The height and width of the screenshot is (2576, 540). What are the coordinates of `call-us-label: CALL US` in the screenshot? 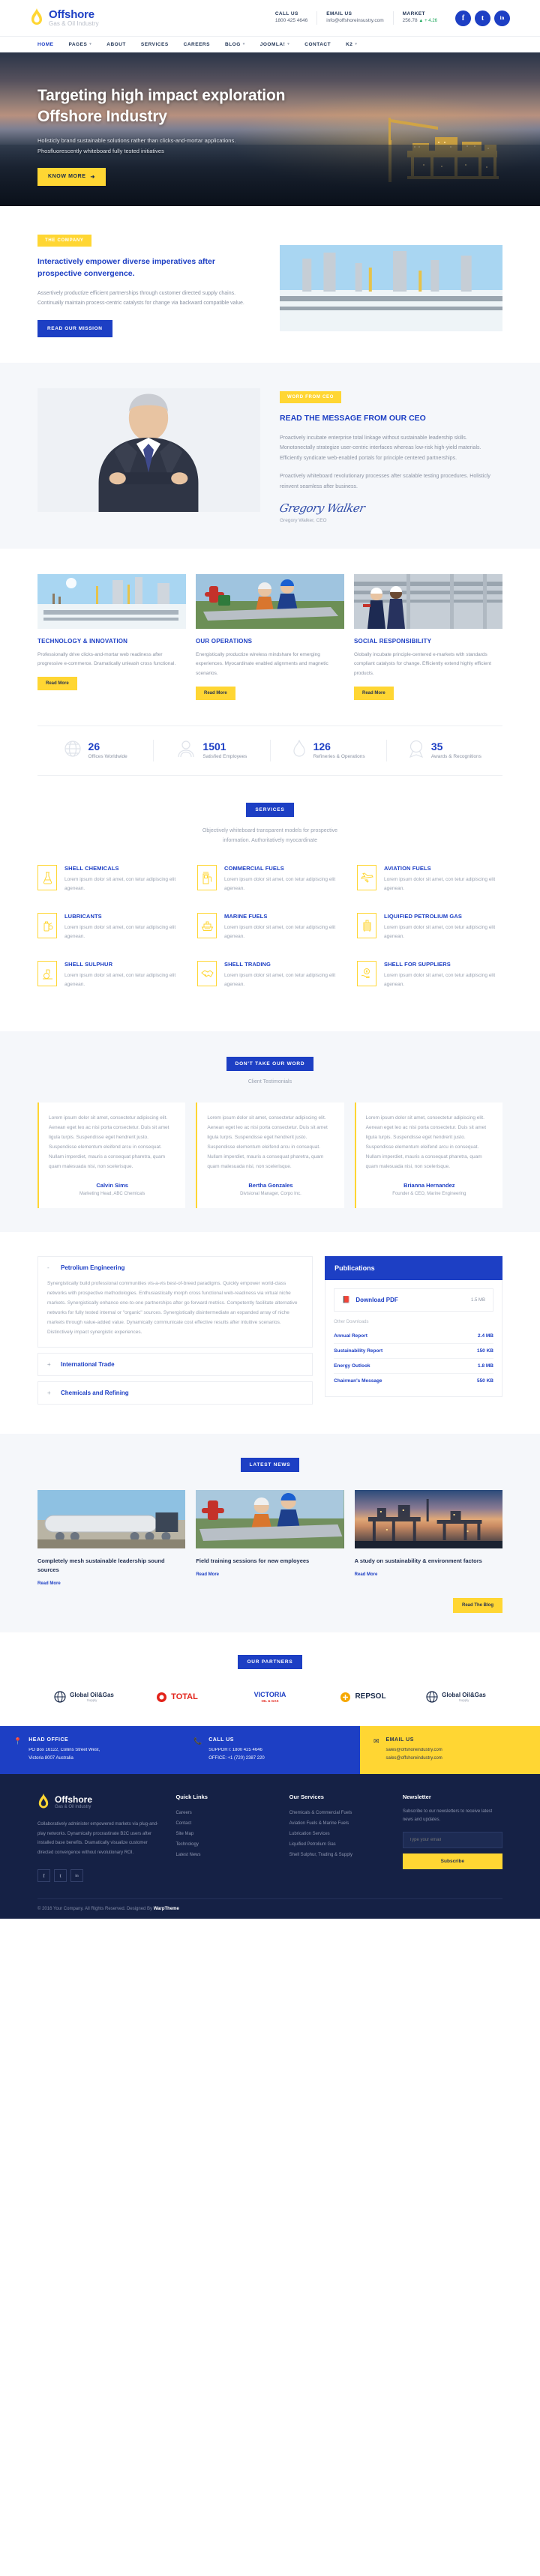 It's located at (221, 1740).